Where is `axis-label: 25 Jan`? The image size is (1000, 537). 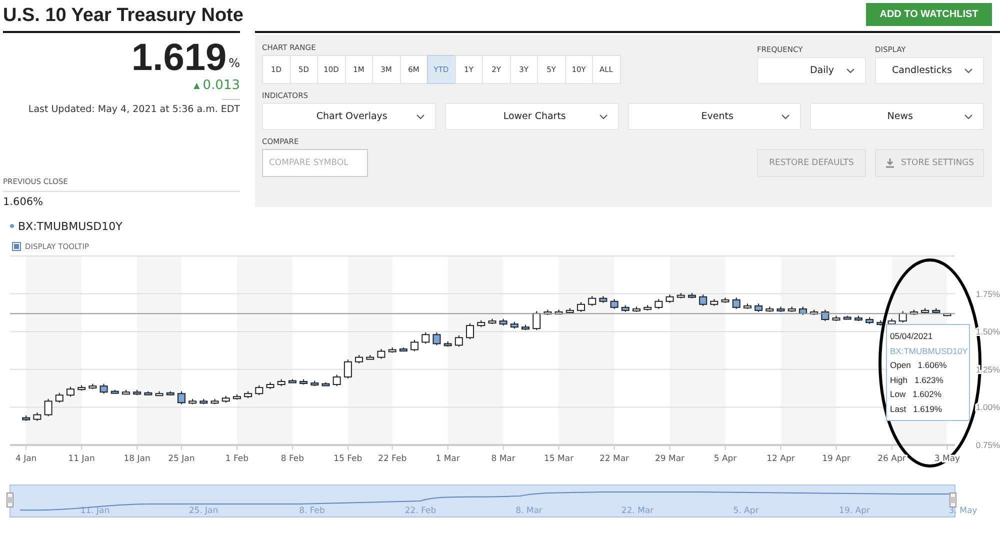
axis-label: 25 Jan is located at coordinates (181, 459).